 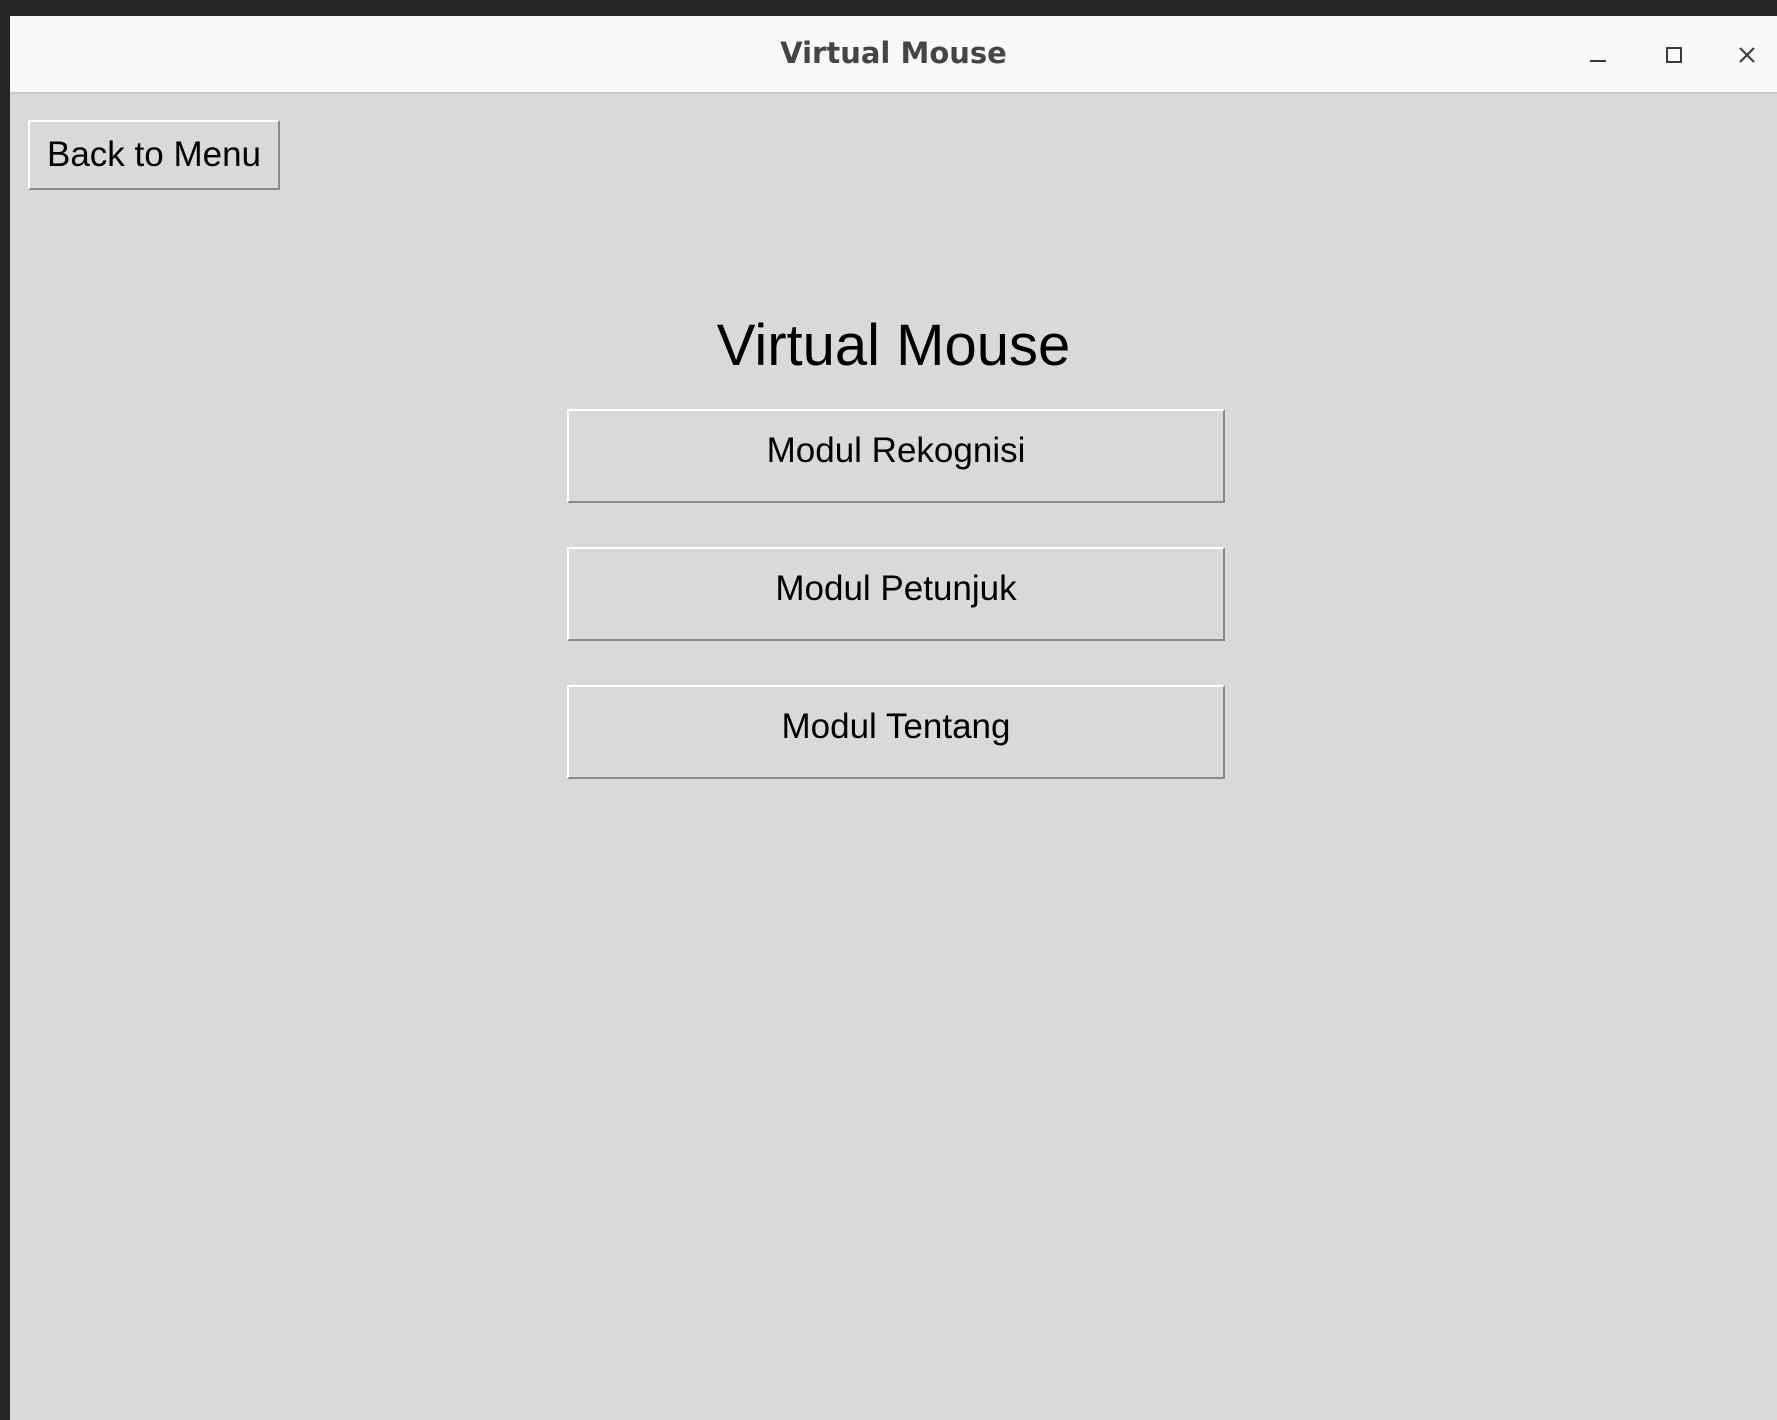 I want to click on close-icon, so click(x=1747, y=55).